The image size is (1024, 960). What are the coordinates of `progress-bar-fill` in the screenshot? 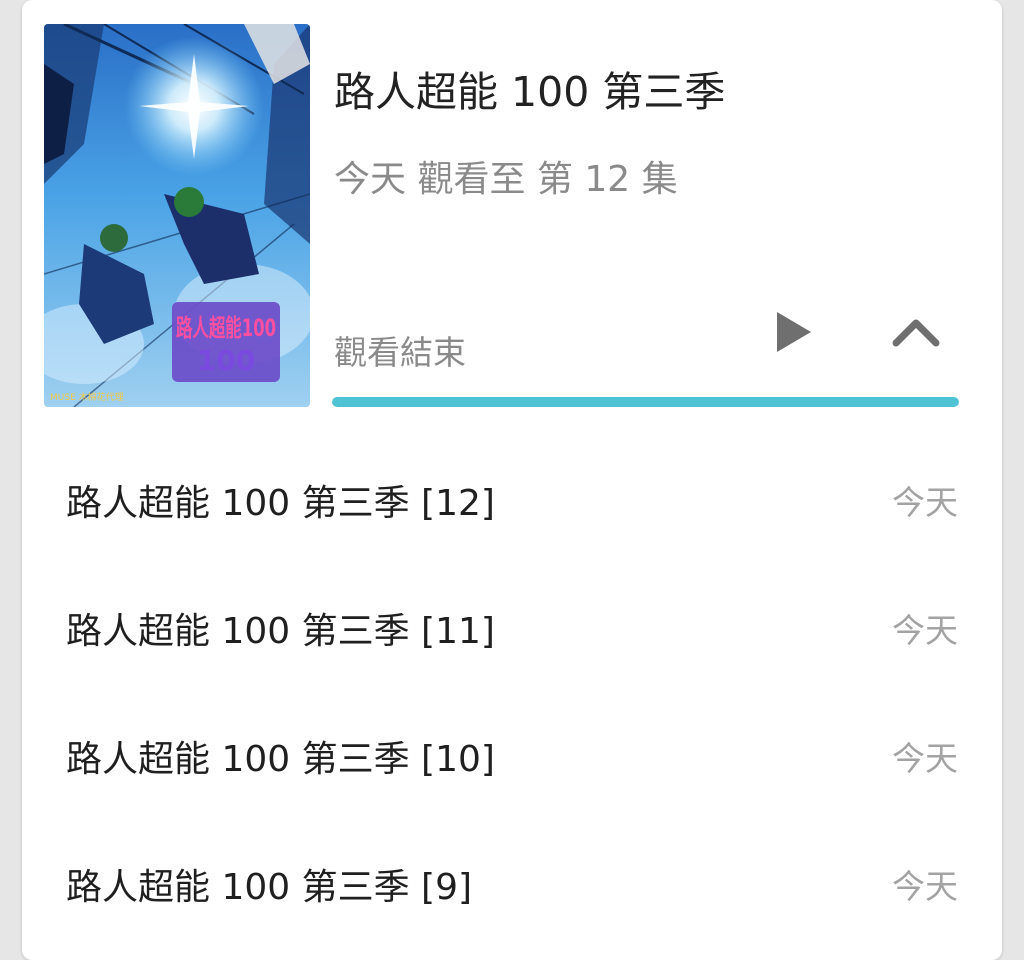 It's located at (645, 402).